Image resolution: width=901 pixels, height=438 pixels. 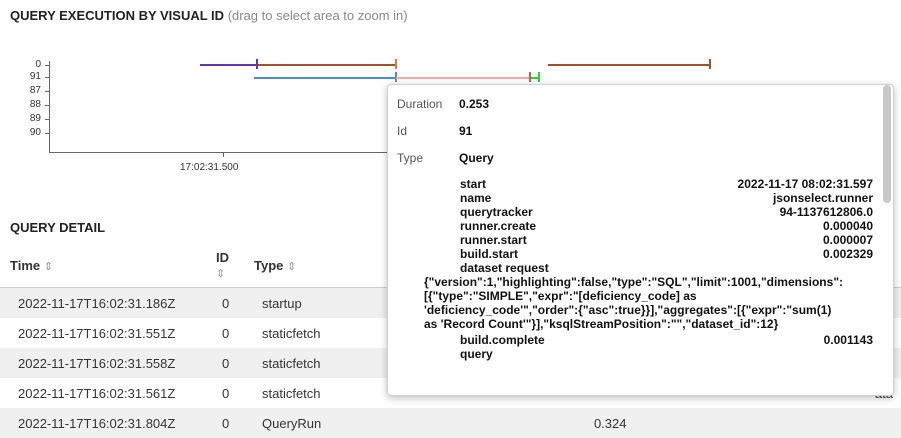 I want to click on tooltip-scrollbar, so click(x=887, y=144).